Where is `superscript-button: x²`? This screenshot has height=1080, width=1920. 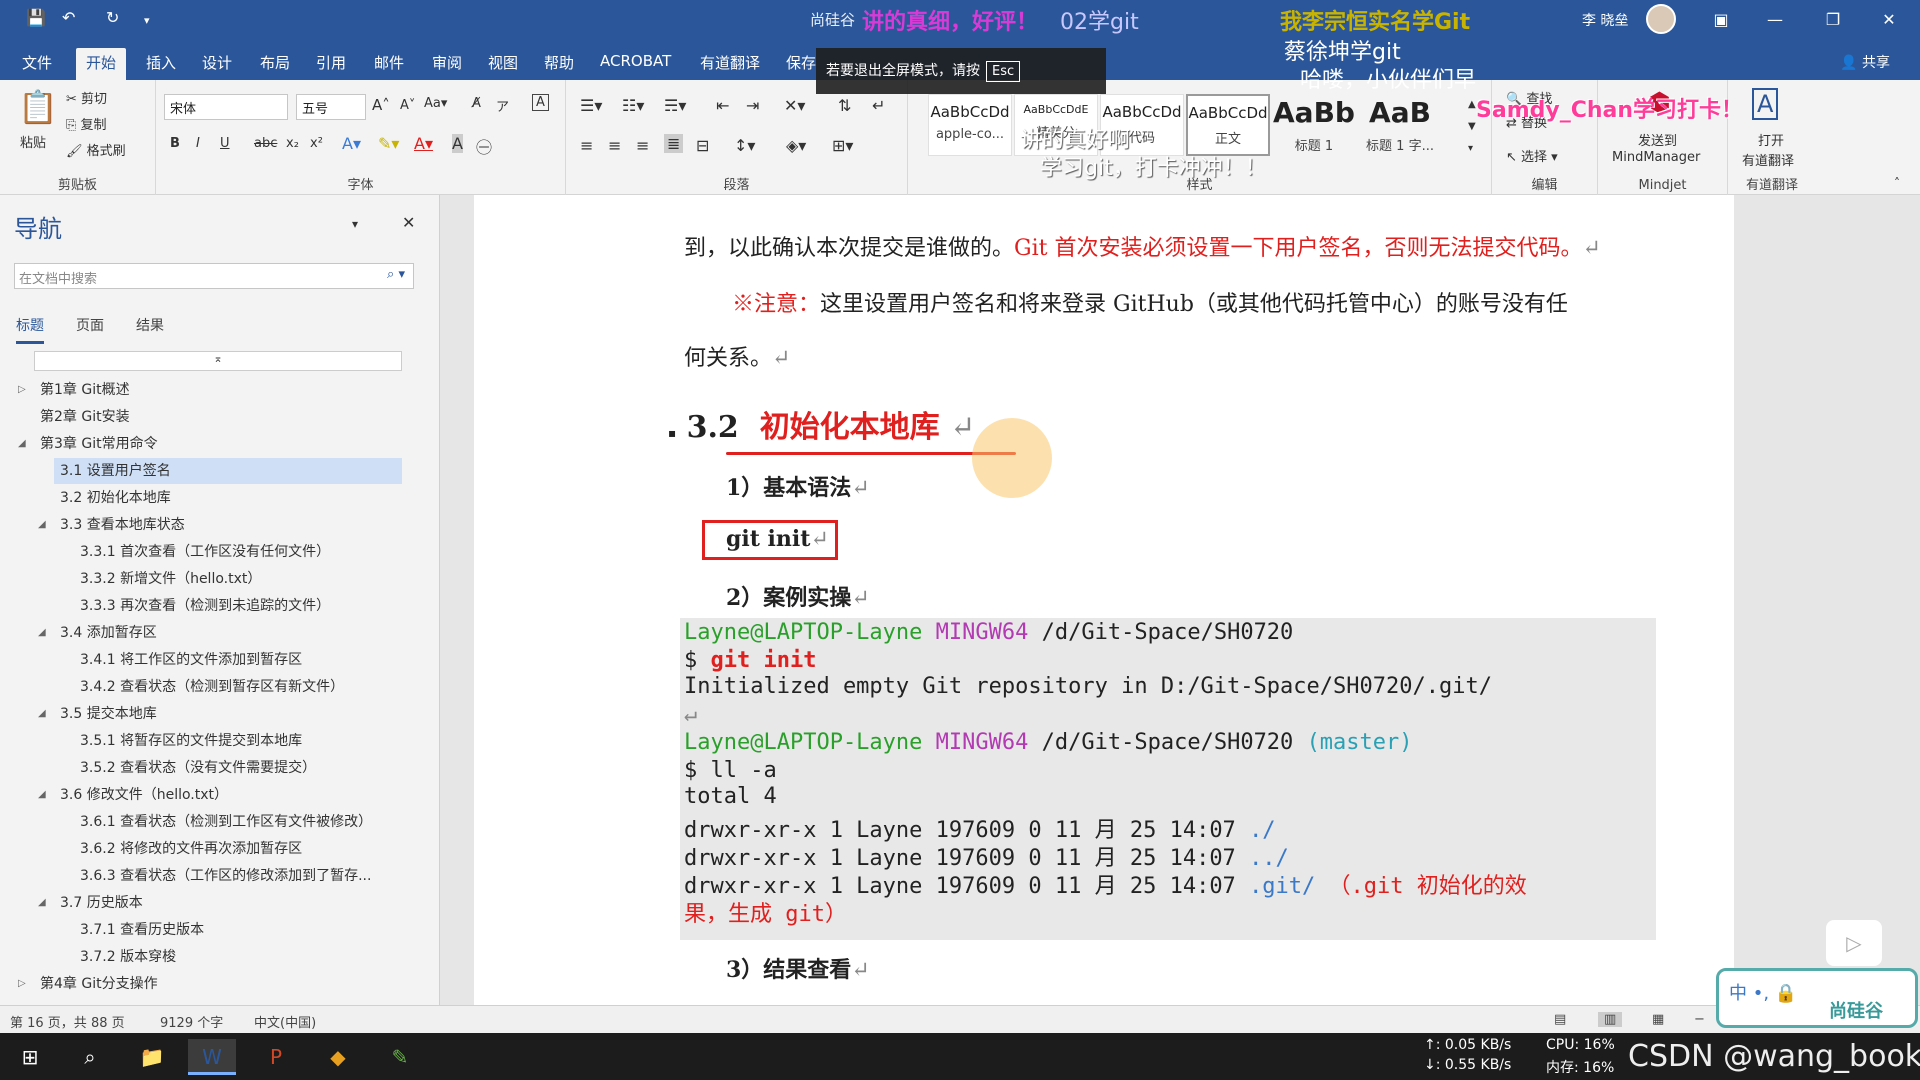 superscript-button: x² is located at coordinates (316, 143).